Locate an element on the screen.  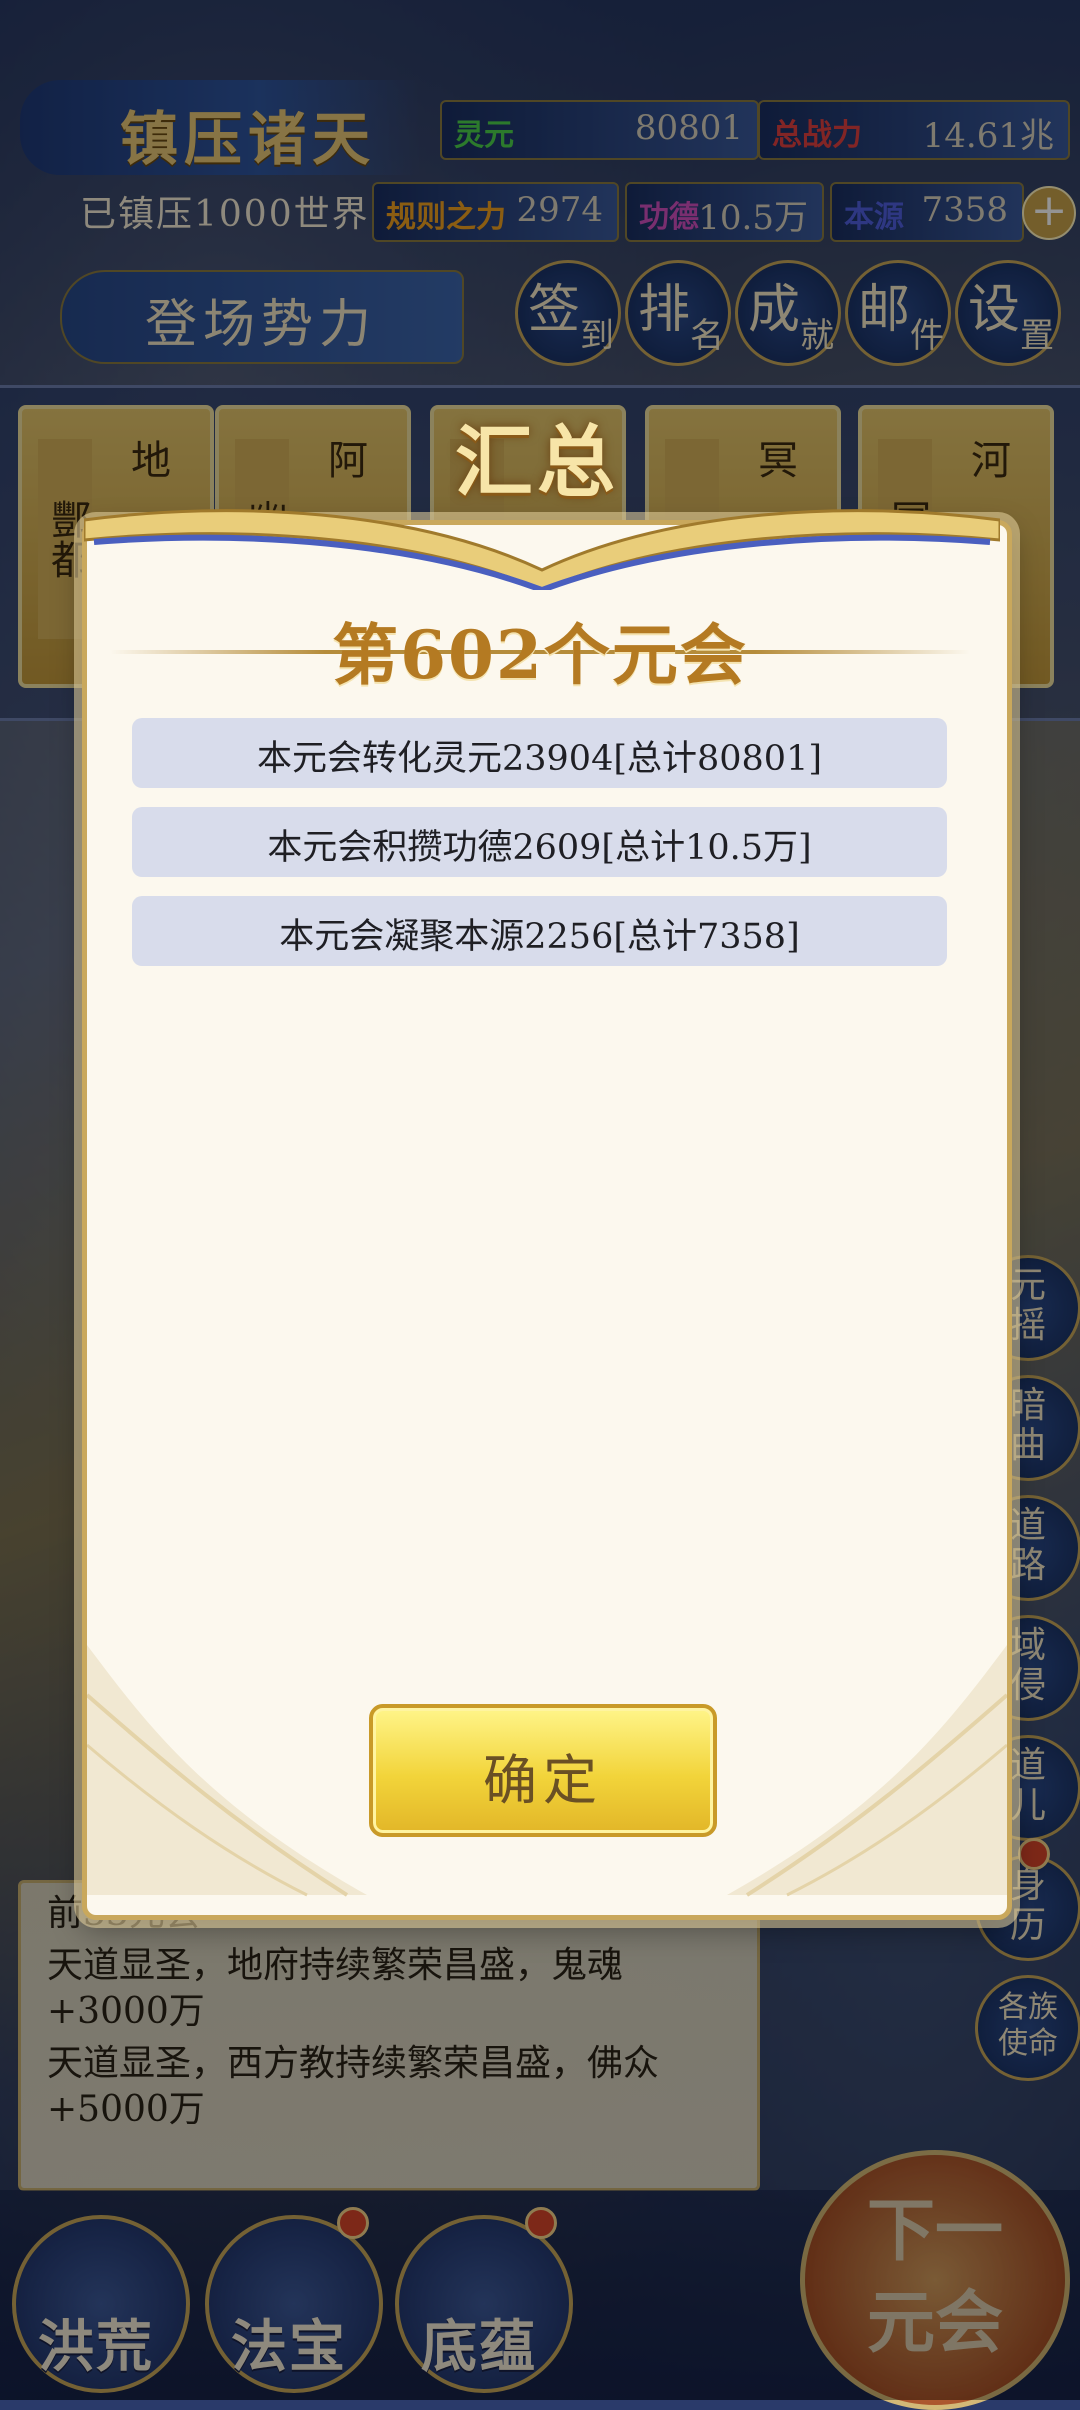
summary-row-text: 本元会积攒功德2609[总计10.5万] is located at coordinates (539, 848).